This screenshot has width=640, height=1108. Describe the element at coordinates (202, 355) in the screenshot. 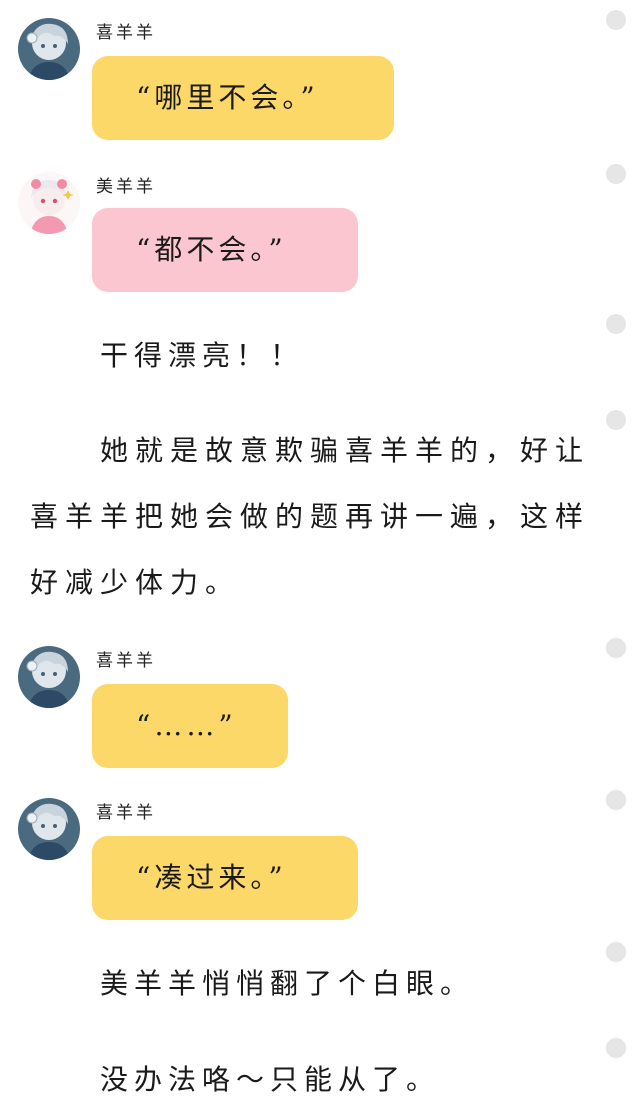

I see `narration-text: 干得漂亮！！` at that location.